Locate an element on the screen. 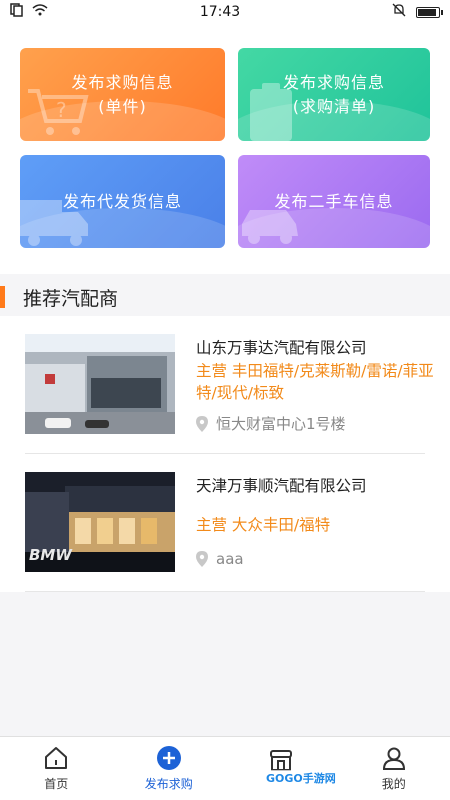  watermark-logo: GOGO手游网 is located at coordinates (301, 778).